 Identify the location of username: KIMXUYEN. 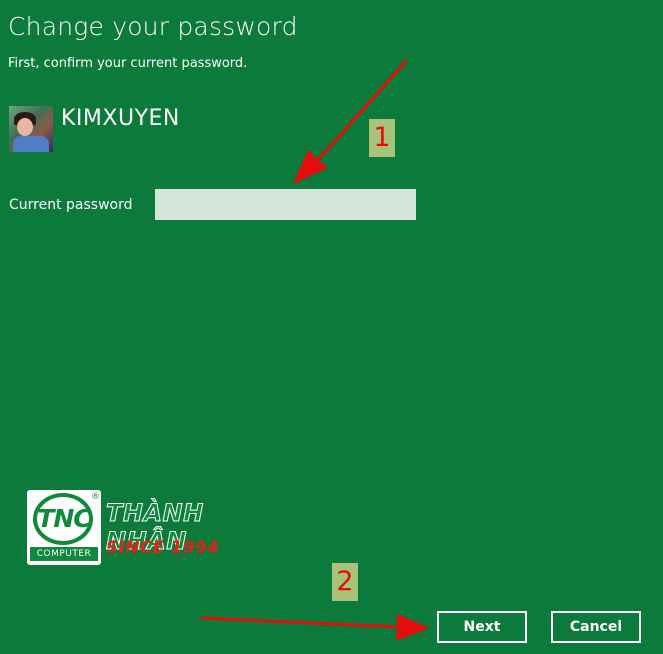
(120, 118).